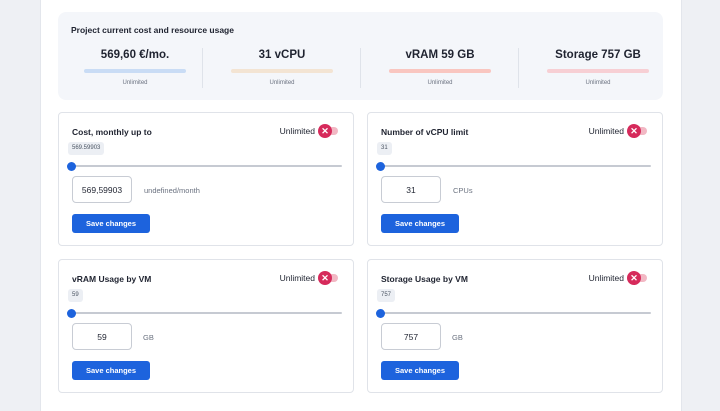 The height and width of the screenshot is (411, 720). What do you see at coordinates (440, 67) in the screenshot?
I see `stat-vram: vRAM 59 GB Unlimited` at bounding box center [440, 67].